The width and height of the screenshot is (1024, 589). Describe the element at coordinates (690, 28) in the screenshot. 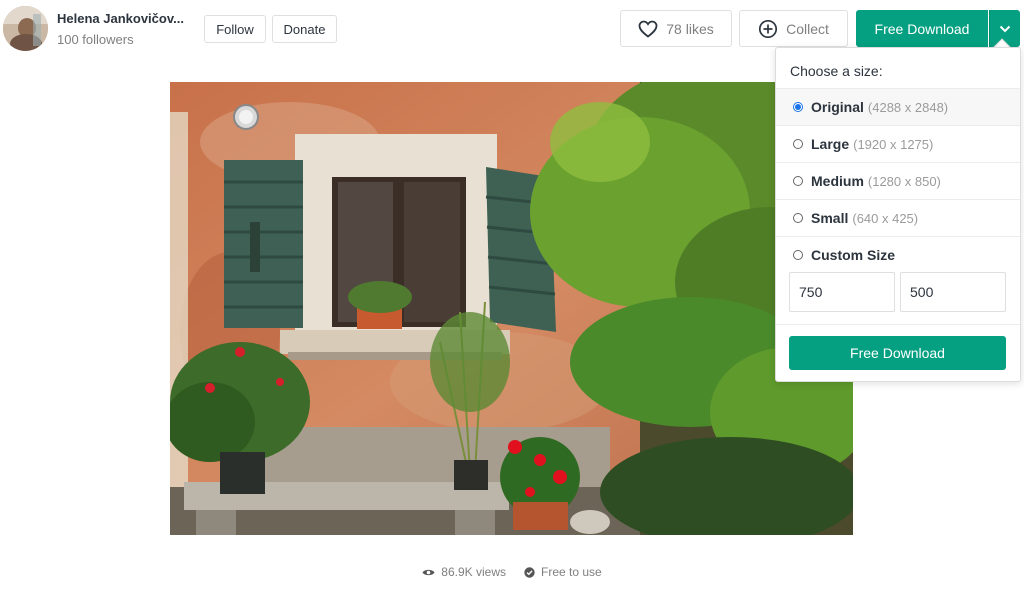

I see `likes-count: 78 likes` at that location.